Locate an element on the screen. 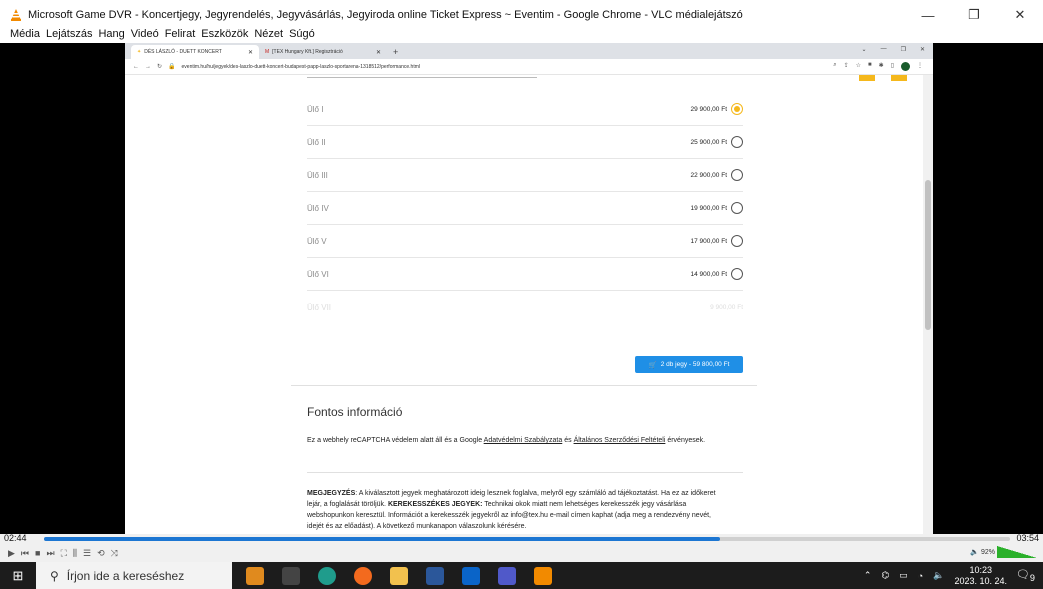 The width and height of the screenshot is (1043, 589). vlc-taskbar-icon is located at coordinates (543, 575).